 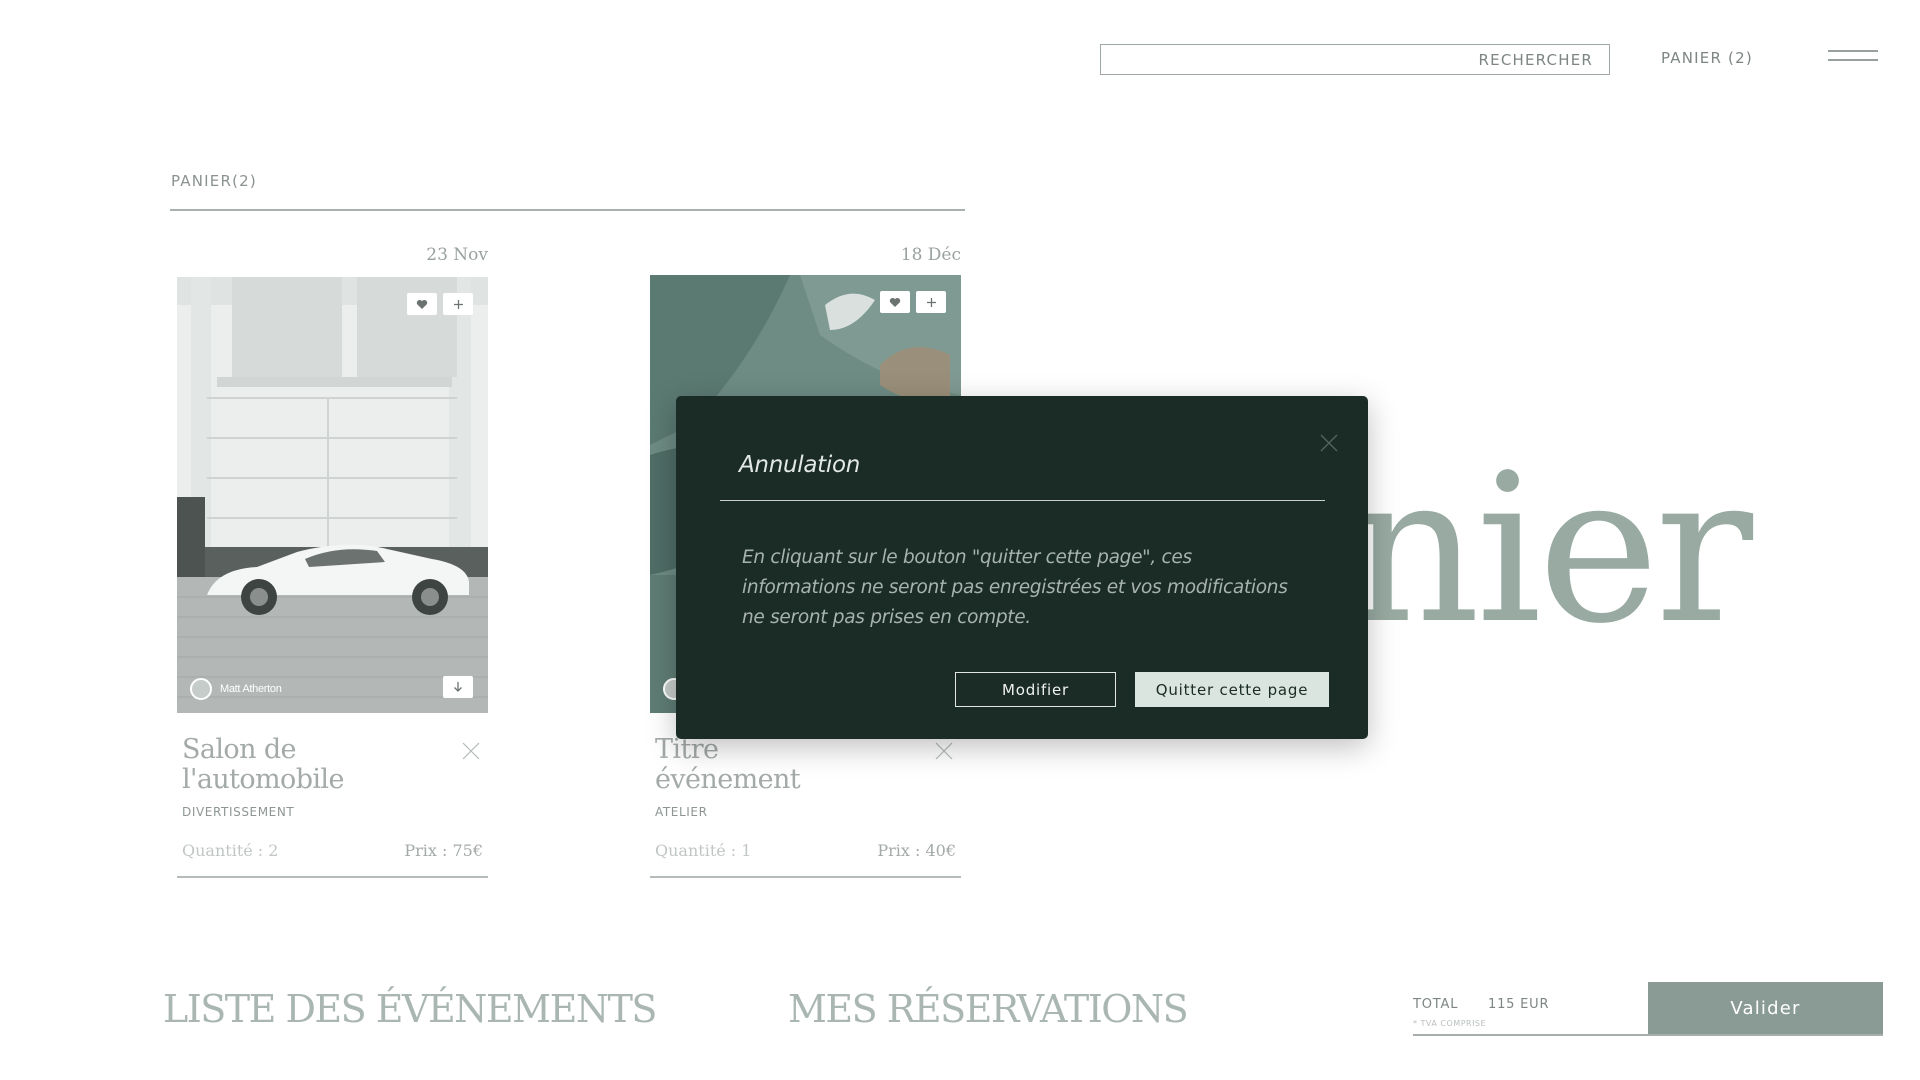 What do you see at coordinates (263, 779) in the screenshot?
I see `event-title-line2: l'automobile` at bounding box center [263, 779].